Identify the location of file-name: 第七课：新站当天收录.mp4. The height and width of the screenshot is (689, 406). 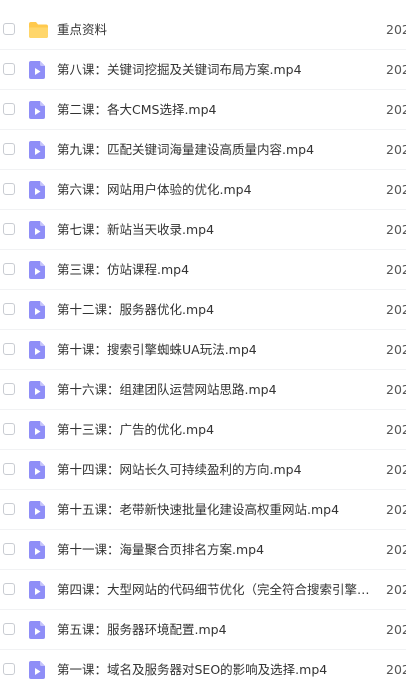
(214, 230).